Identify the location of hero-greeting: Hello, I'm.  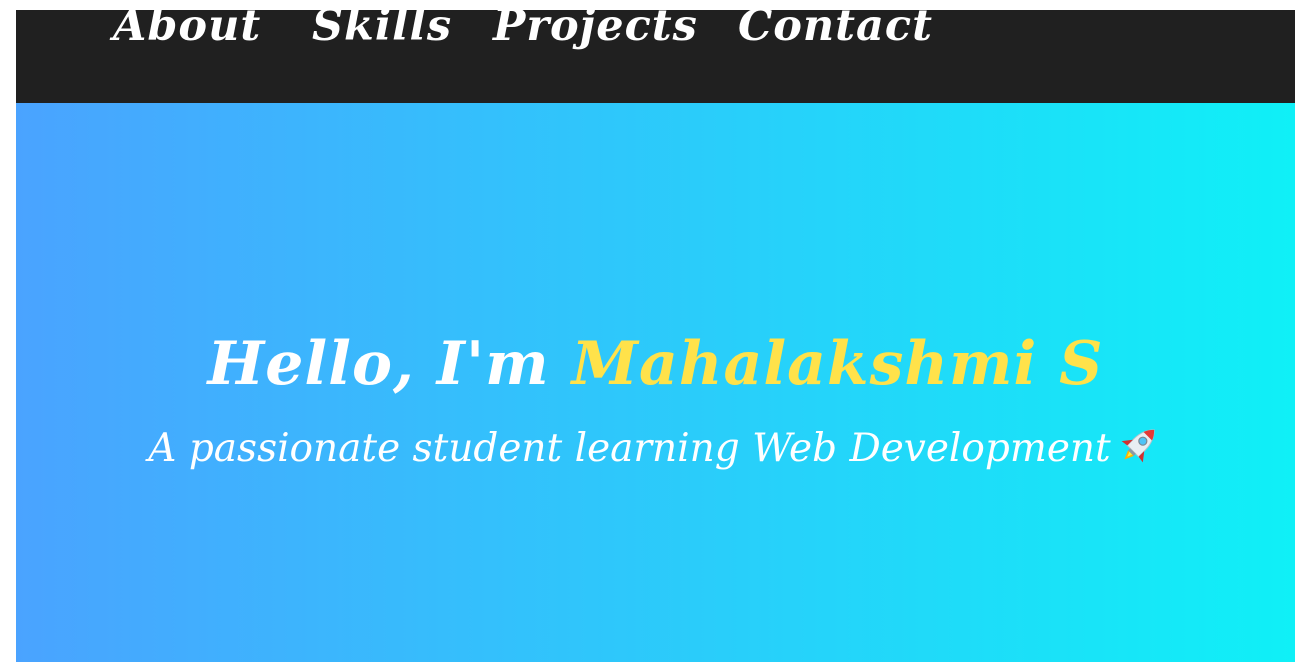
(389, 364).